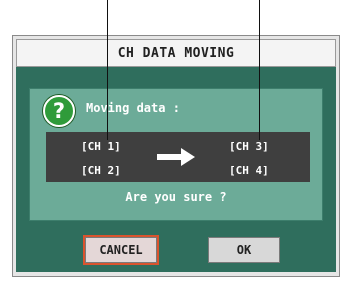 This screenshot has width=343, height=290. Describe the element at coordinates (101, 146) in the screenshot. I see `source-channel-1: [CH 1]` at that location.